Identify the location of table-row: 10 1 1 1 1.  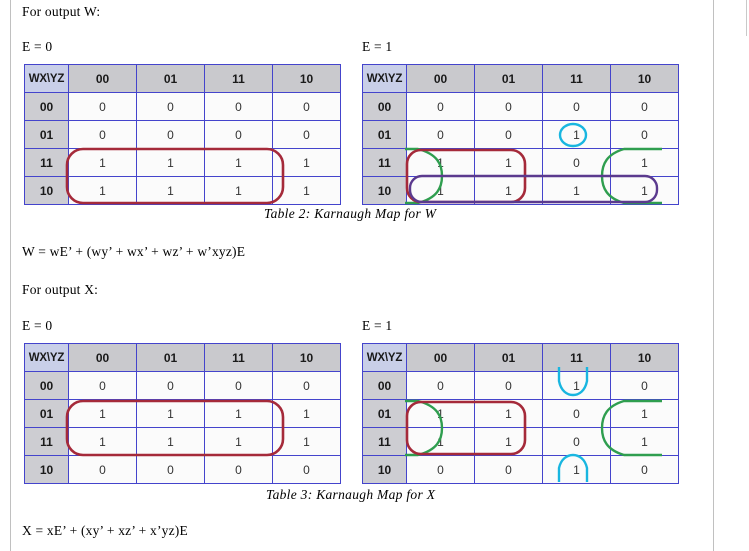
(182, 190).